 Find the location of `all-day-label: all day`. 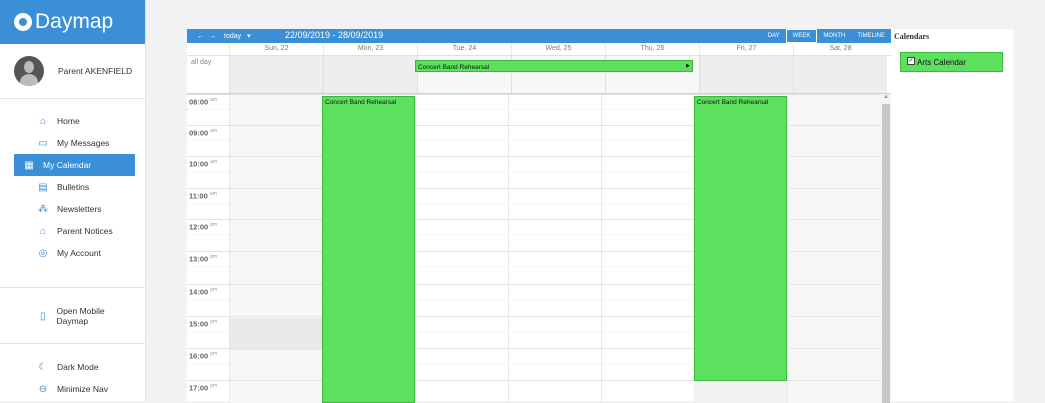

all-day-label: all day is located at coordinates (208, 74).